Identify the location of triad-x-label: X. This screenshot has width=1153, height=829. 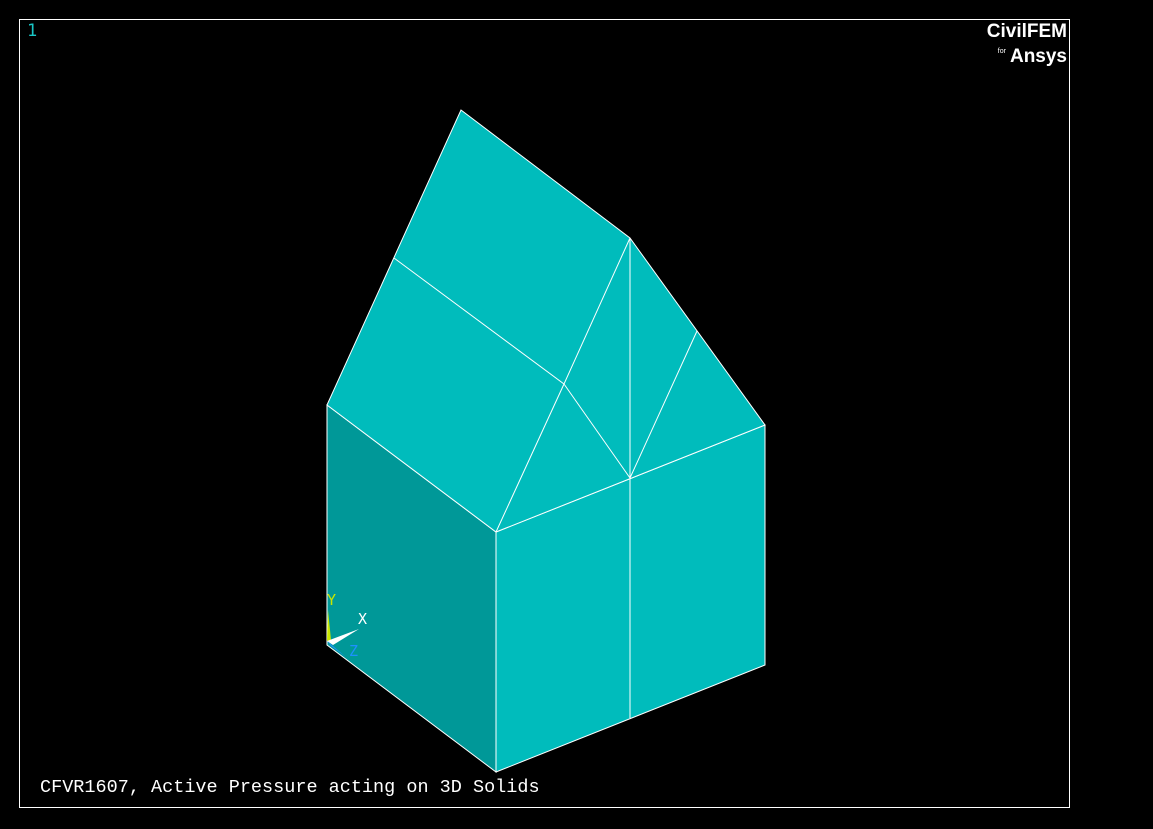
(362, 619).